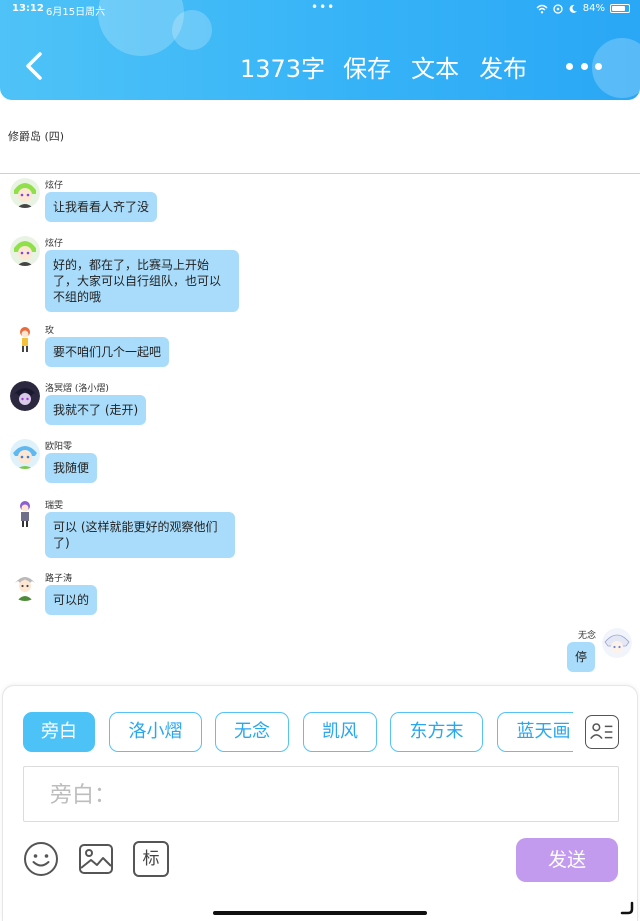 Image resolution: width=640 pixels, height=921 pixels. I want to click on mark-icon: 标, so click(151, 859).